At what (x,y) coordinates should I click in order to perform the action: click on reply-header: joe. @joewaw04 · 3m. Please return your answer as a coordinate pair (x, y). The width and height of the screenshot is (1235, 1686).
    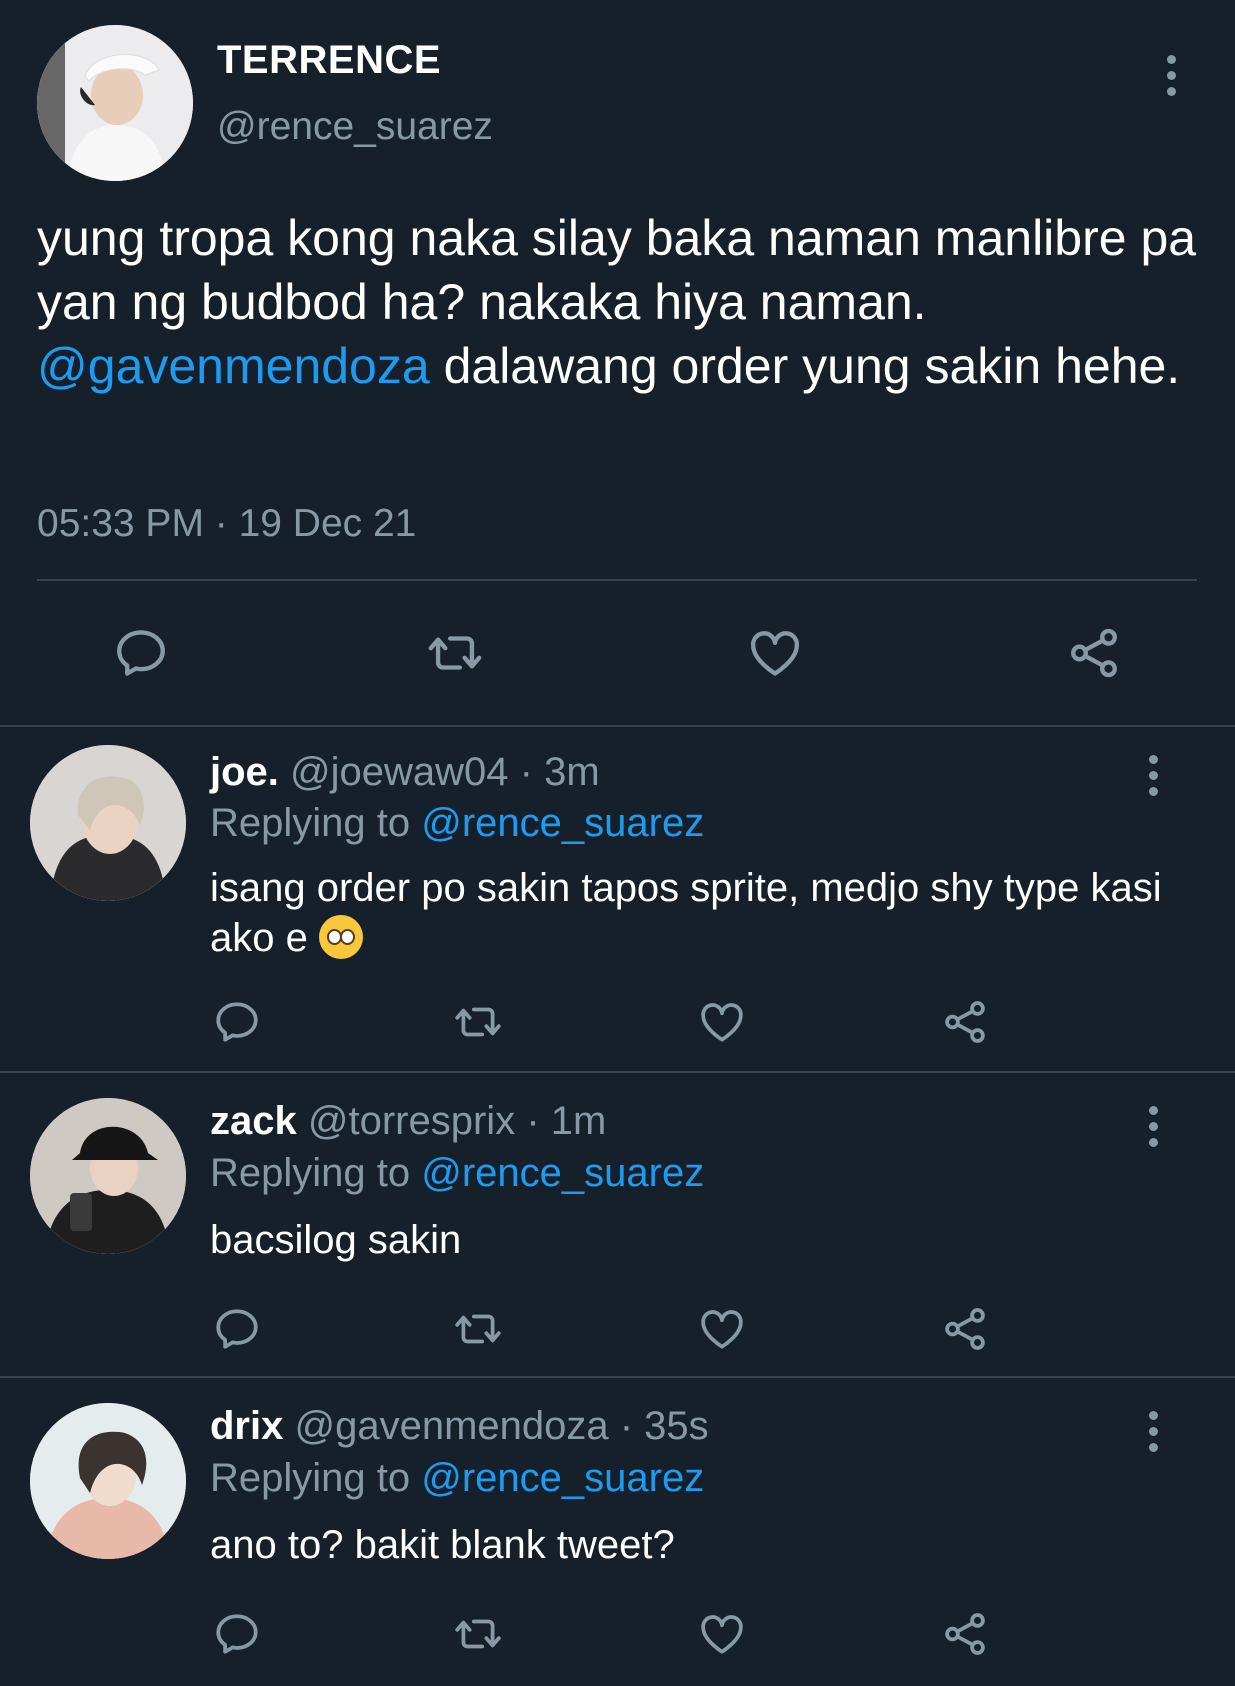
    Looking at the image, I should click on (405, 772).